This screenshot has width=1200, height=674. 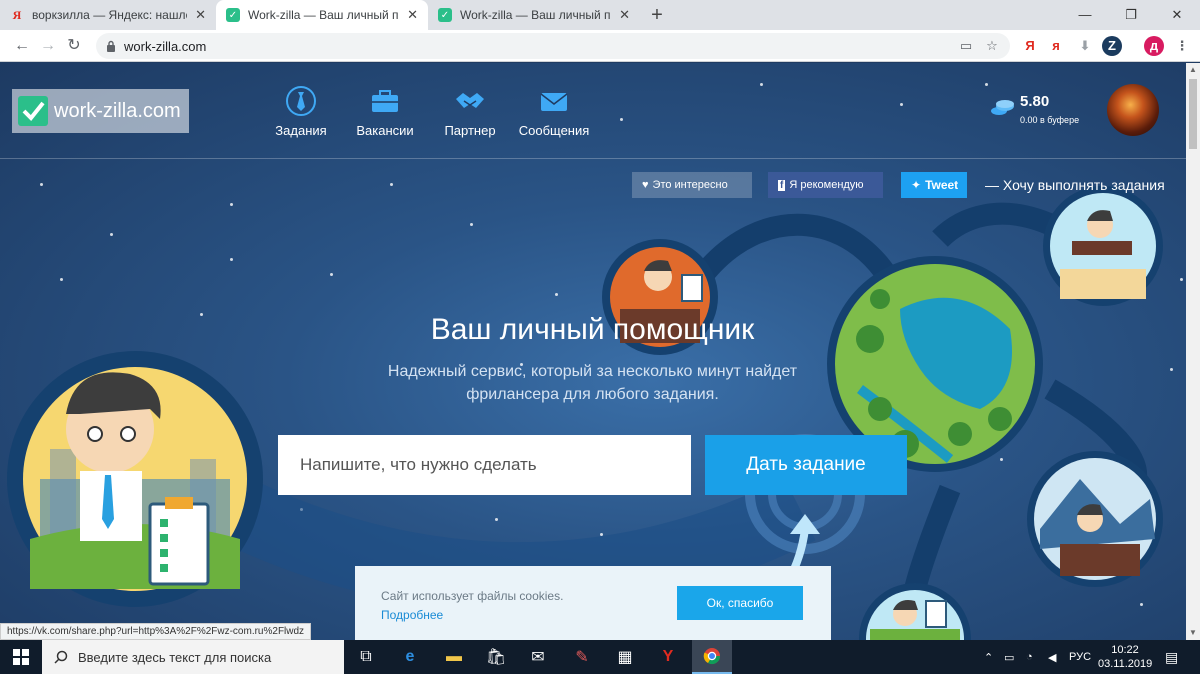 I want to click on paint-icon: ✎, so click(x=582, y=657).